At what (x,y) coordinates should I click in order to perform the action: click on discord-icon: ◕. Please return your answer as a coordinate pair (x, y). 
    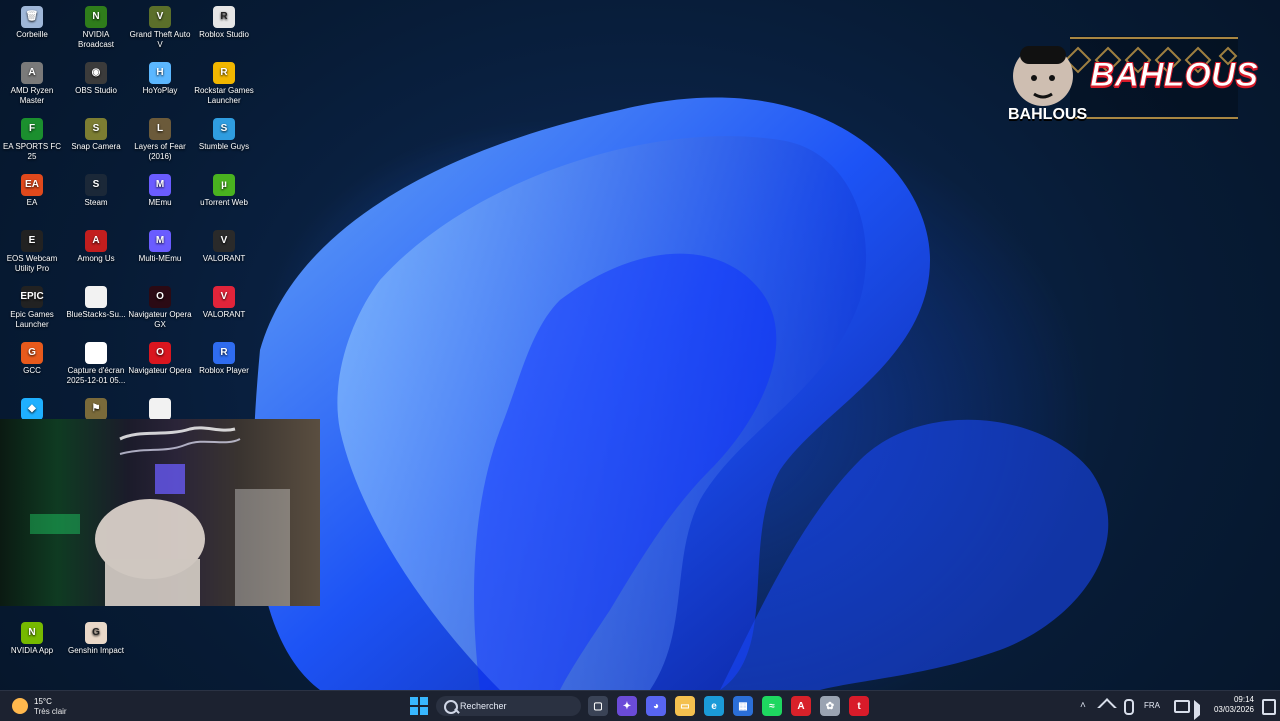
    Looking at the image, I should click on (656, 706).